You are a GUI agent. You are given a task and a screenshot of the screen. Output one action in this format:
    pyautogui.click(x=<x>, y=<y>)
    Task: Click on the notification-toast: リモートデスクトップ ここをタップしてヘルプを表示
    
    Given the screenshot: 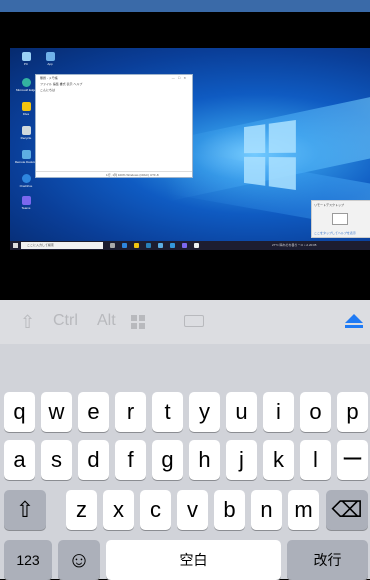 What is the action you would take?
    pyautogui.click(x=340, y=219)
    